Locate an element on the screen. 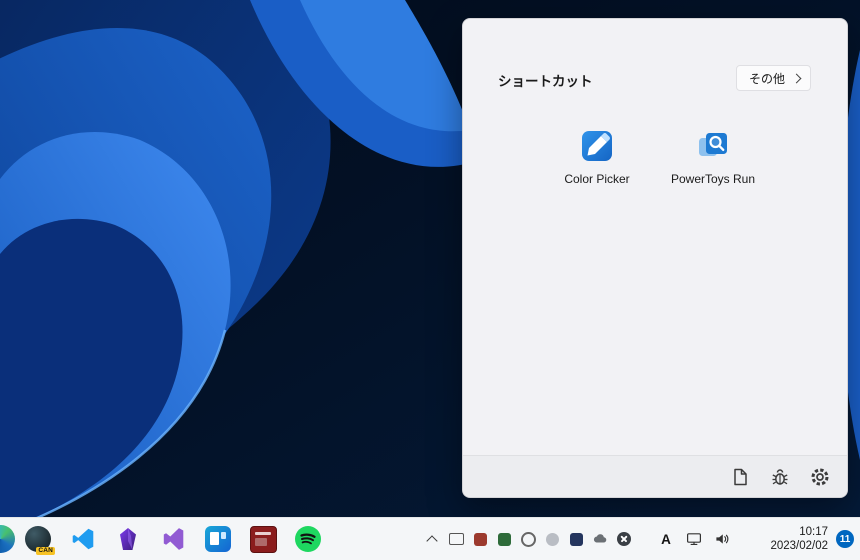 This screenshot has width=860, height=560. obsidian-app is located at coordinates (128, 539).